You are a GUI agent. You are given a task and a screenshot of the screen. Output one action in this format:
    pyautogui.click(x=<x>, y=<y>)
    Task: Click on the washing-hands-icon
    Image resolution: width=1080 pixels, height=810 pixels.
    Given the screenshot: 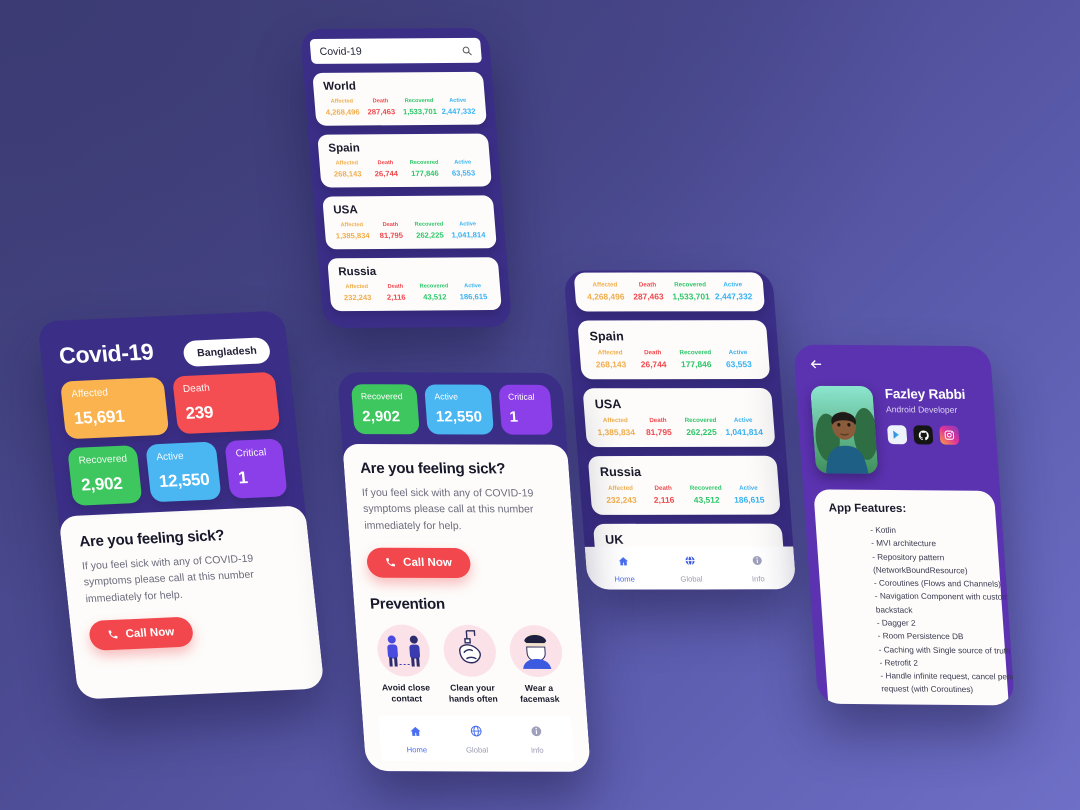 What is the action you would take?
    pyautogui.click(x=469, y=650)
    